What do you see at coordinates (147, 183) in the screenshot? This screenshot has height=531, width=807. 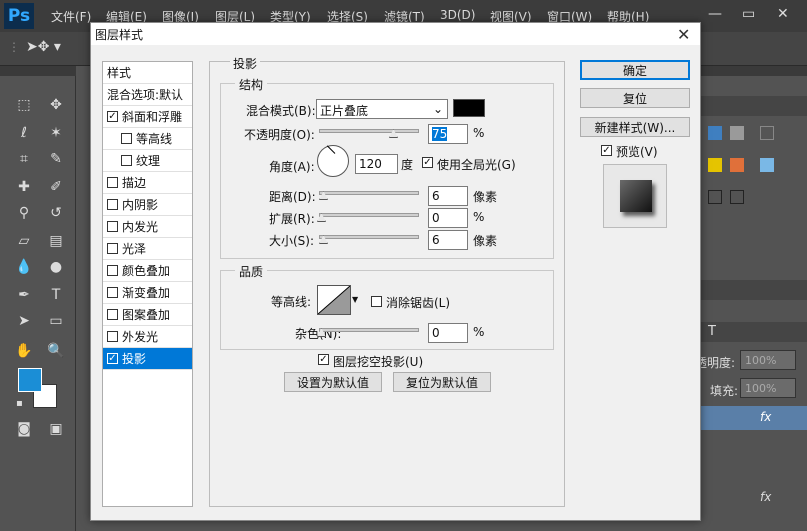 I see `style-item-stroke: 描边` at bounding box center [147, 183].